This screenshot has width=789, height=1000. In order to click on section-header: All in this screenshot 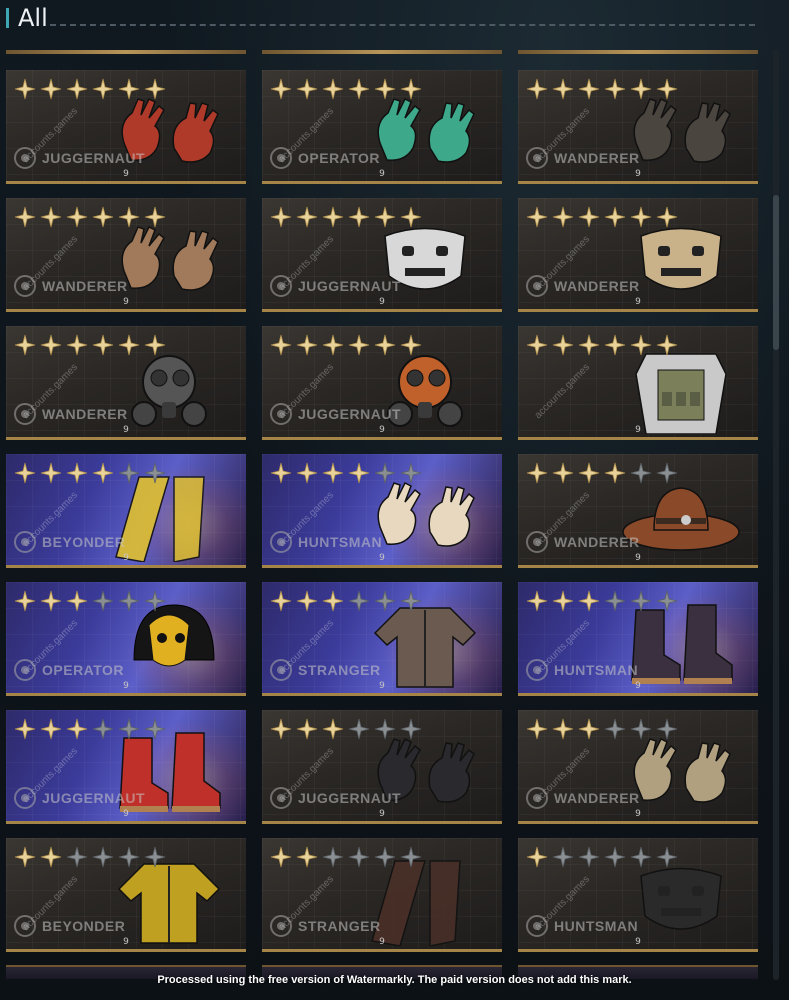, I will do `click(394, 20)`.